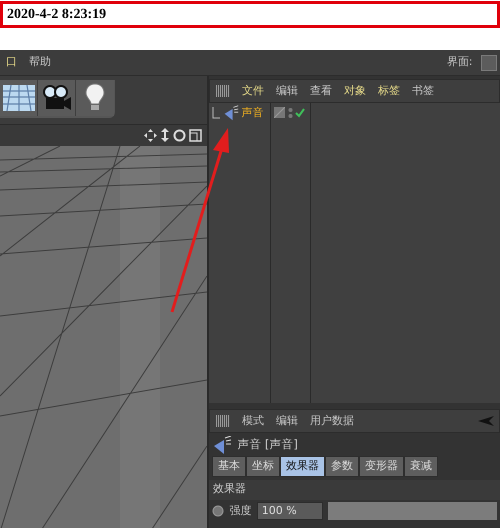 The image size is (500, 528). I want to click on input-field: 100 %, so click(289, 511).